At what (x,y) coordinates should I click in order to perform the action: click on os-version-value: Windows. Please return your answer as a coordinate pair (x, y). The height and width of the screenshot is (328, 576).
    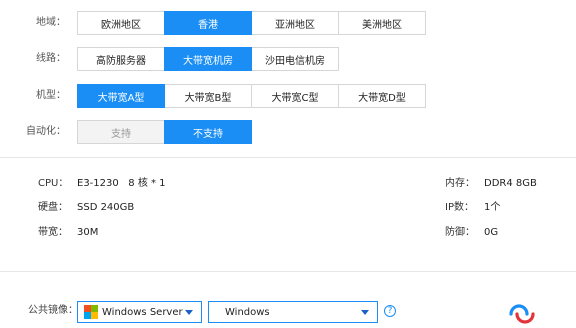
    Looking at the image, I should click on (247, 312).